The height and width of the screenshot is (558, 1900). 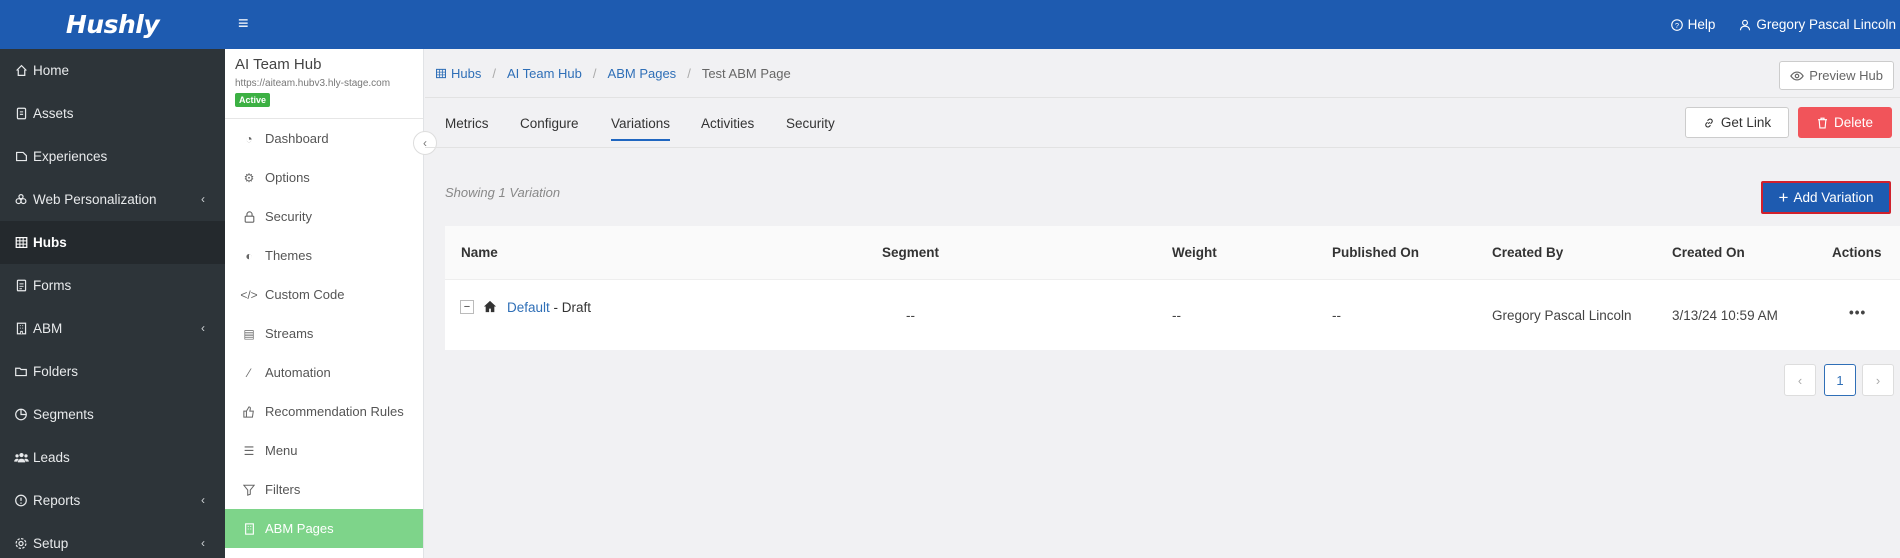 I want to click on hub-item-security: Security, so click(x=324, y=216).